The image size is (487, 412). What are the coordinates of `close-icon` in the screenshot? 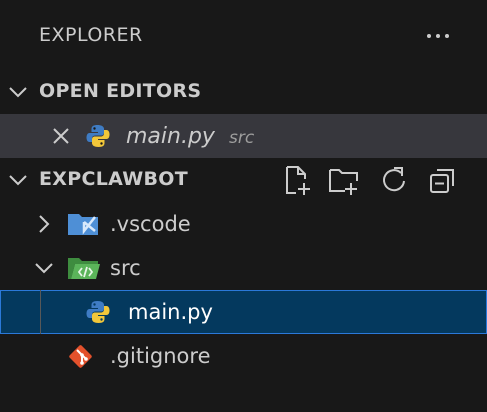 It's located at (61, 136).